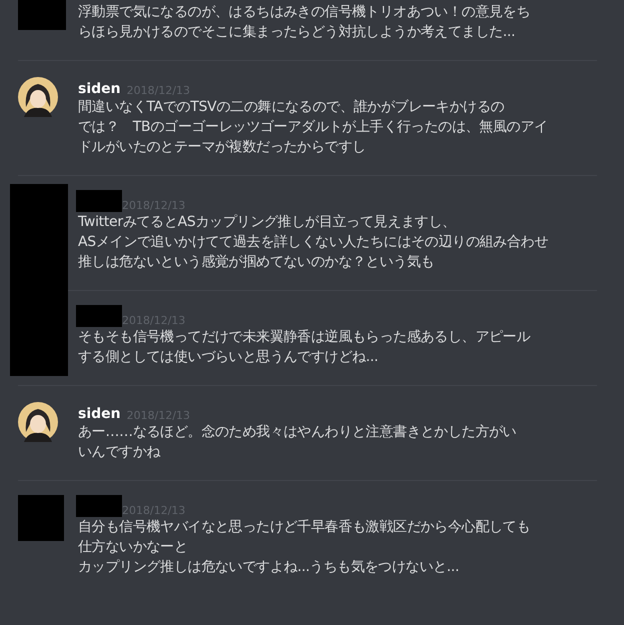  Describe the element at coordinates (313, 127) in the screenshot. I see `message-text: 間違いなくTAでのTSVの二の舞になるので、誰かがブレーキかけるの では？ TBのゴーゴーレッツゴーアダルトが上手く行ったのは、無風のアイ ドルがいたのとテーマが複数だったからですし` at that location.